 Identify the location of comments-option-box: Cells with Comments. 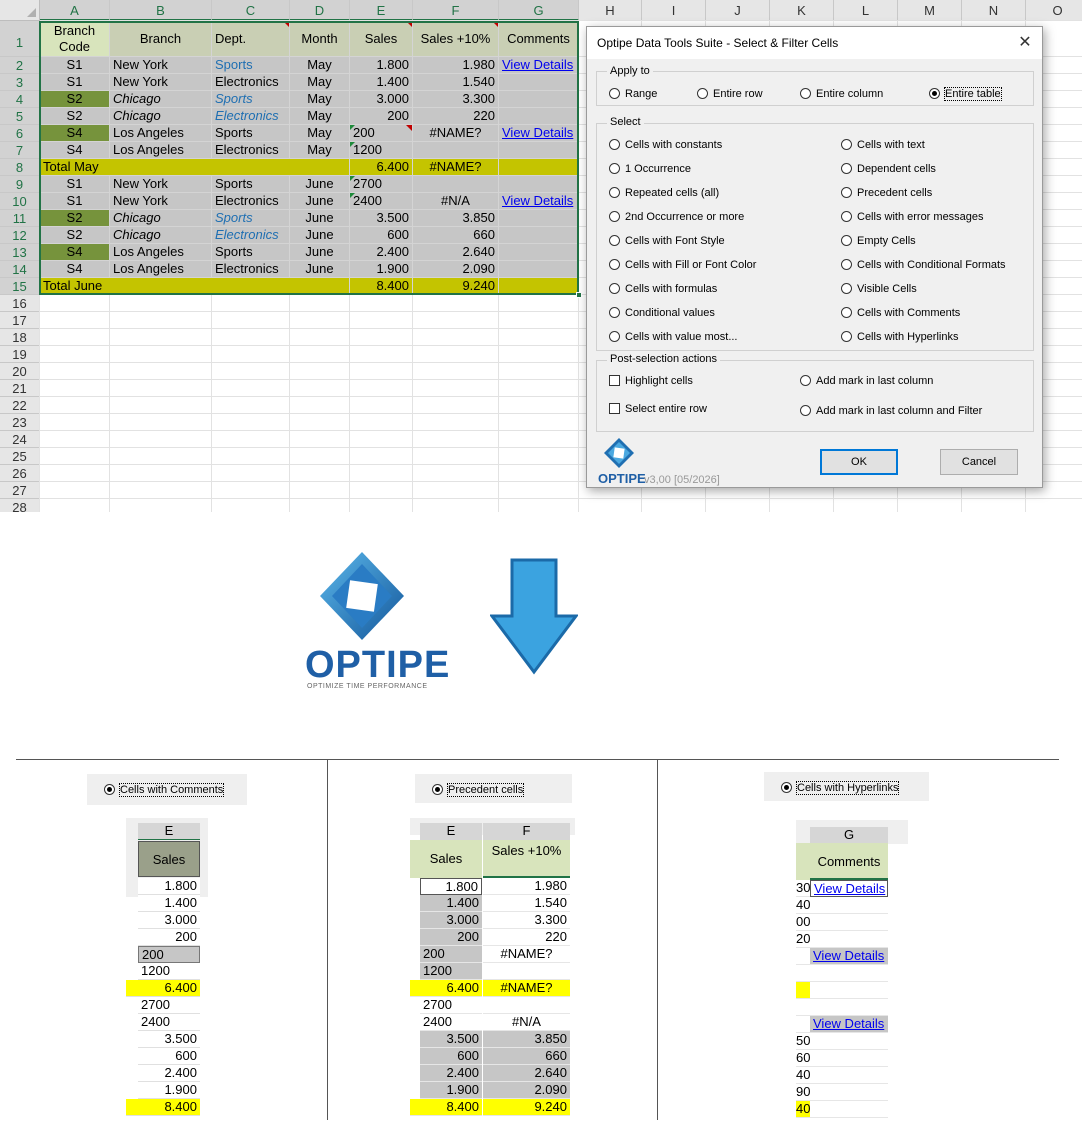
(167, 789).